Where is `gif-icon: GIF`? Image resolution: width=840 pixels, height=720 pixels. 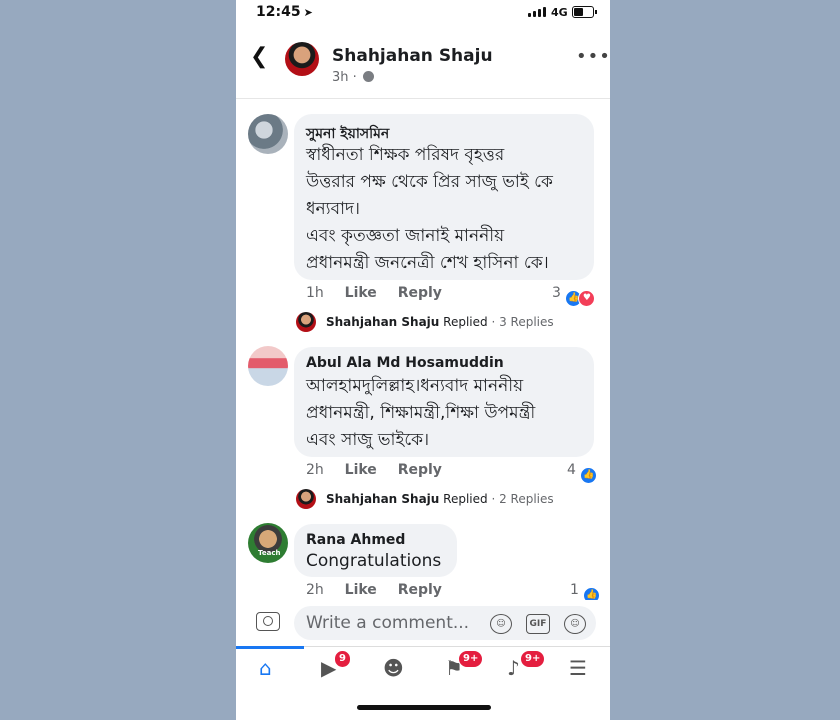 gif-icon: GIF is located at coordinates (538, 624).